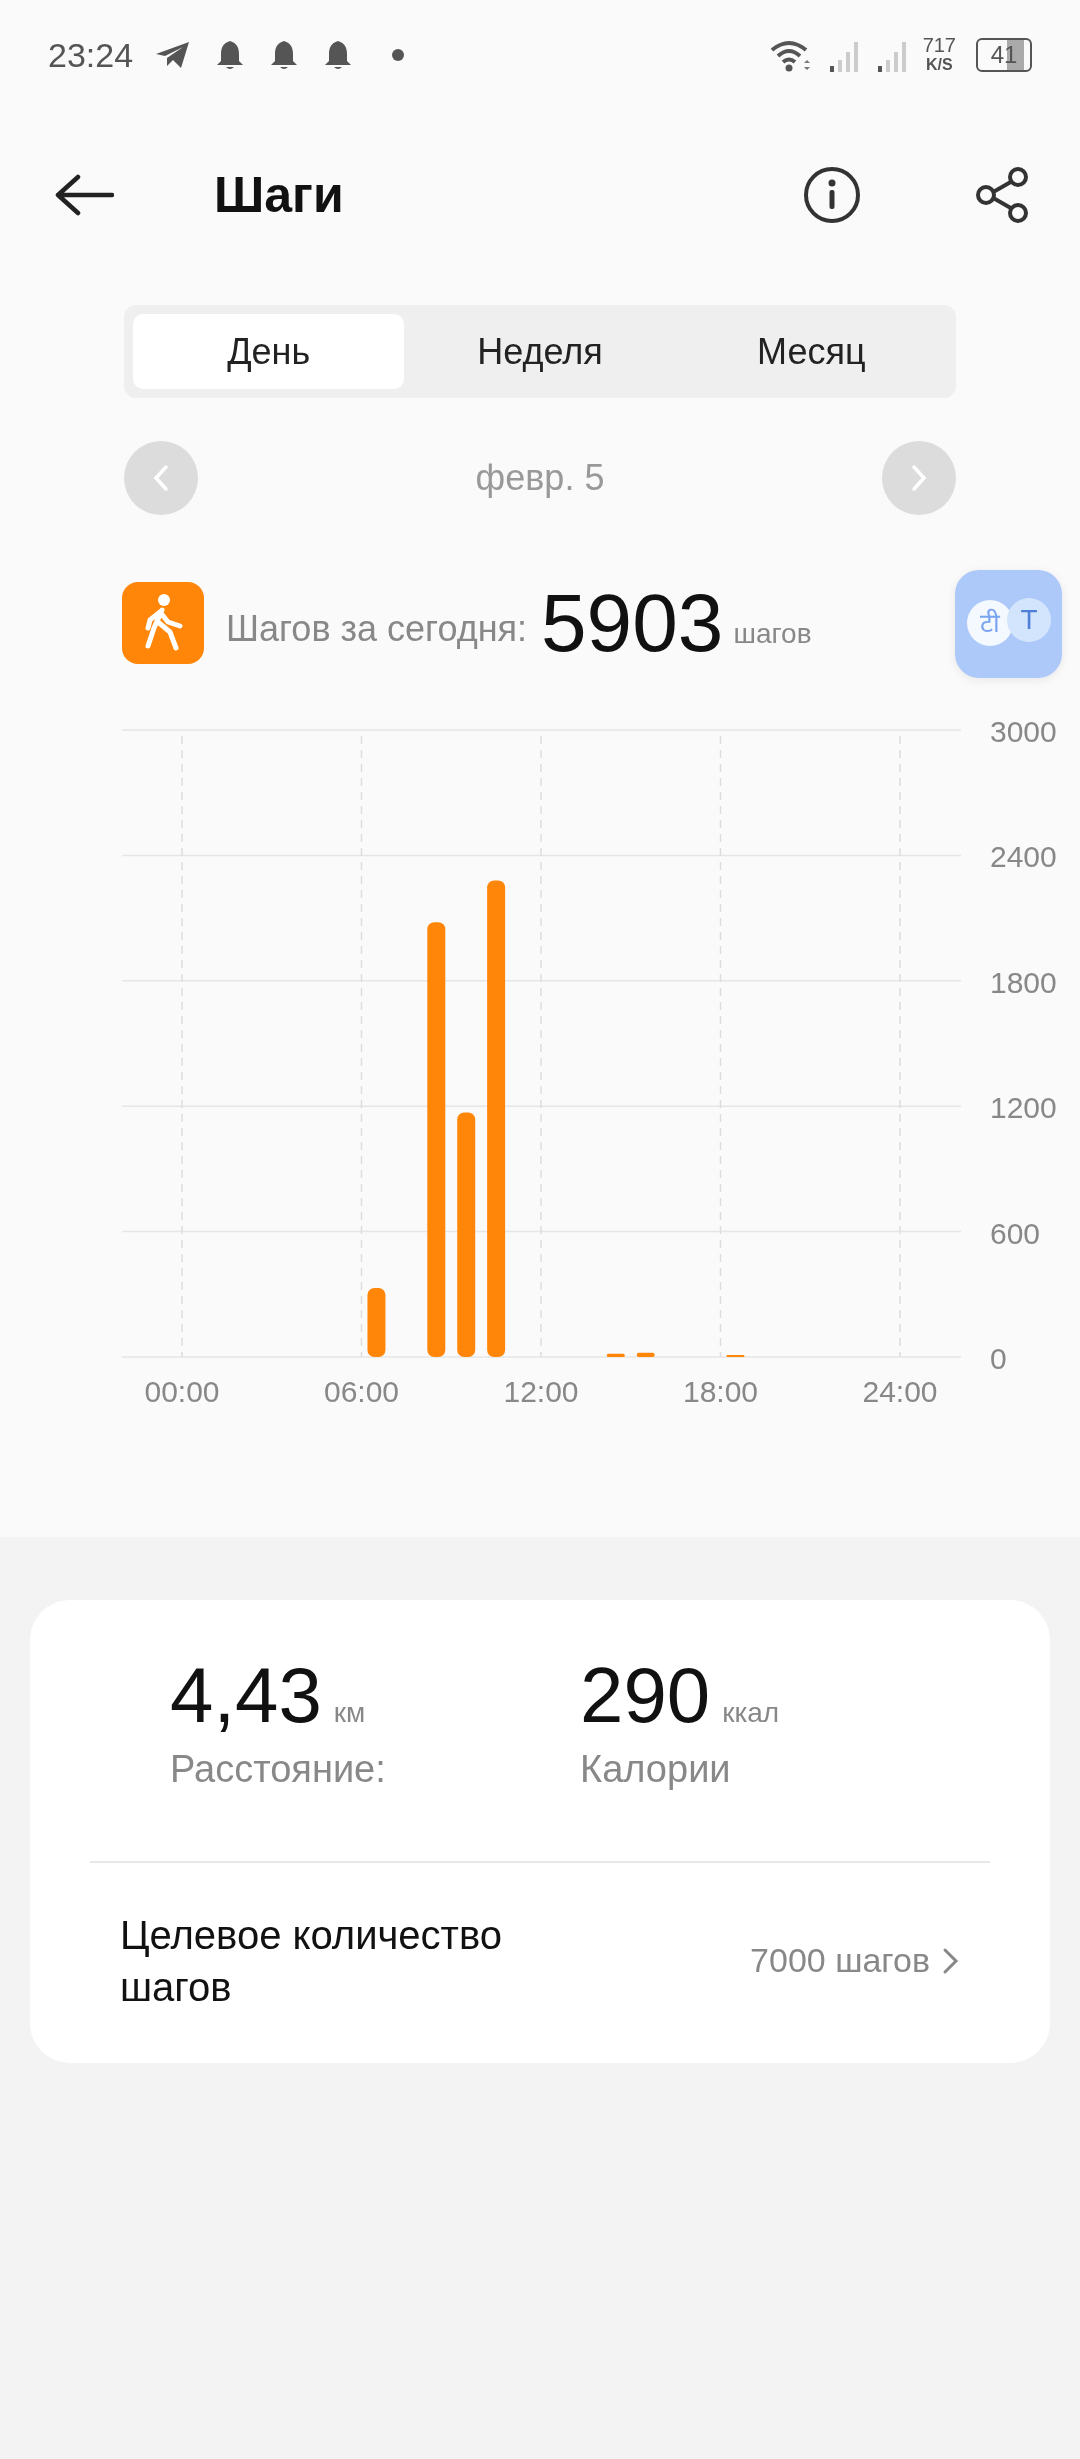  What do you see at coordinates (900, 1391) in the screenshot?
I see `x-axis-label: 24:00` at bounding box center [900, 1391].